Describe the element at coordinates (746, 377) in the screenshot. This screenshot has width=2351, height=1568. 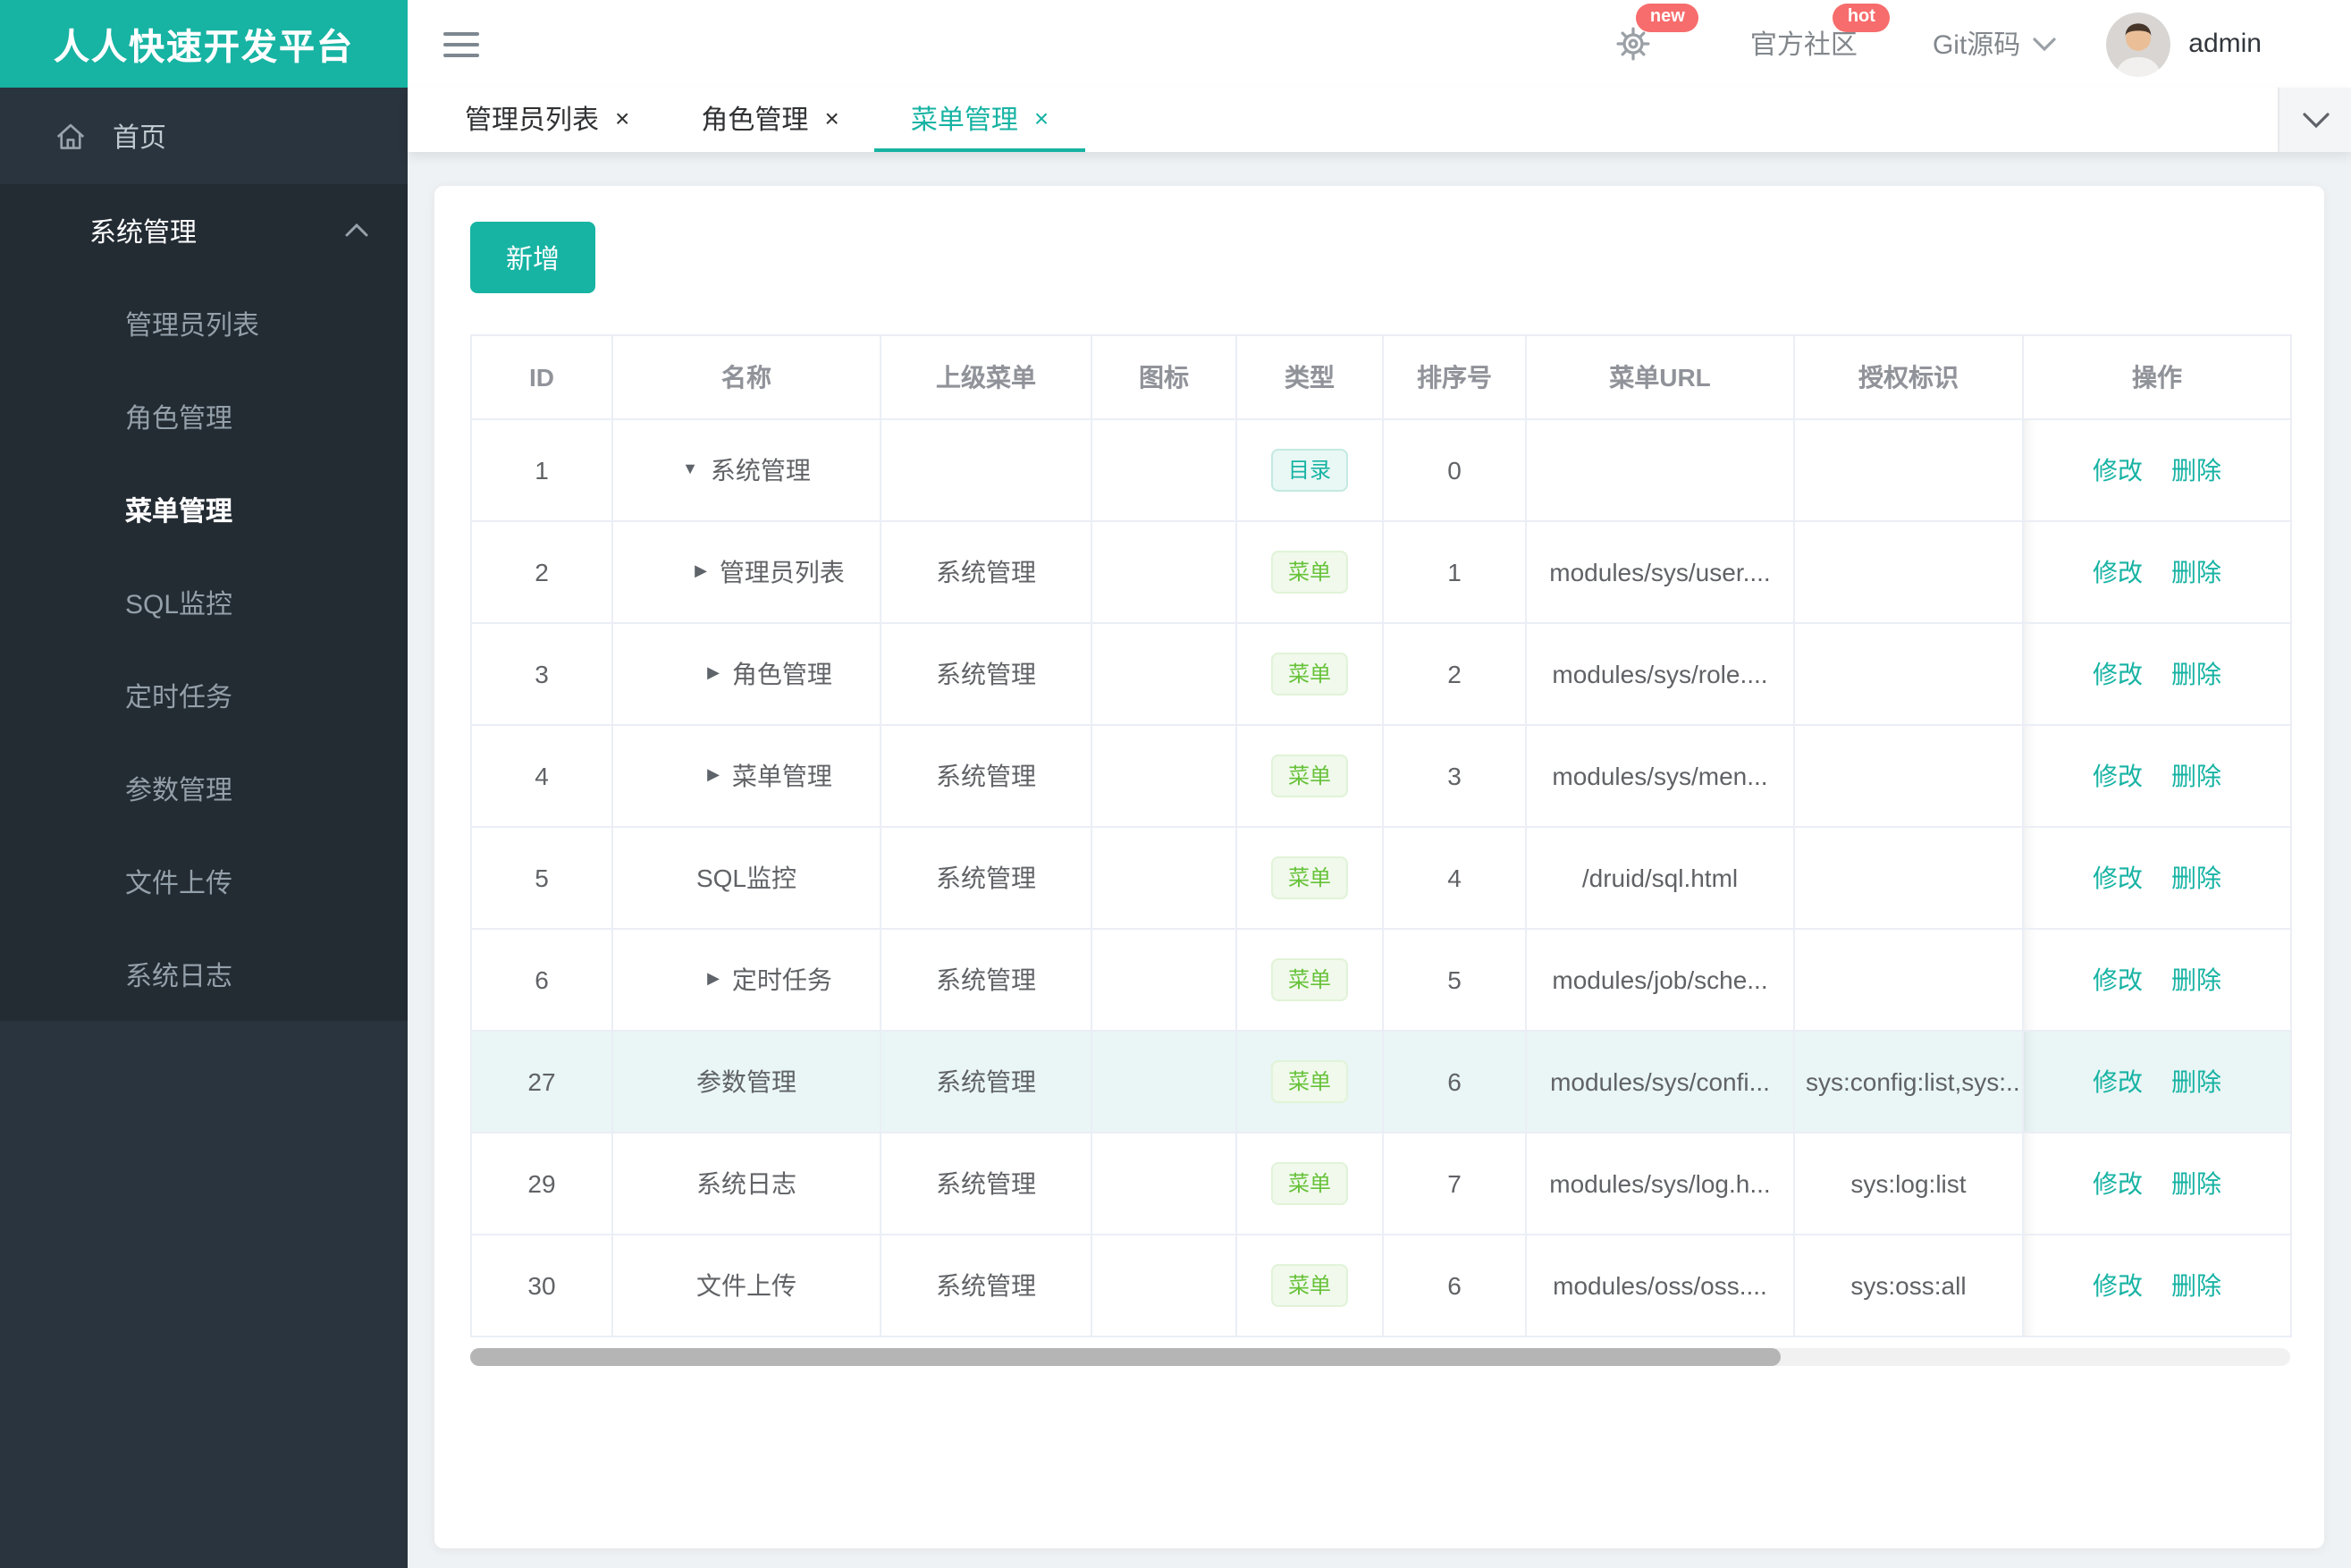
I see `column-header-label: 名称` at that location.